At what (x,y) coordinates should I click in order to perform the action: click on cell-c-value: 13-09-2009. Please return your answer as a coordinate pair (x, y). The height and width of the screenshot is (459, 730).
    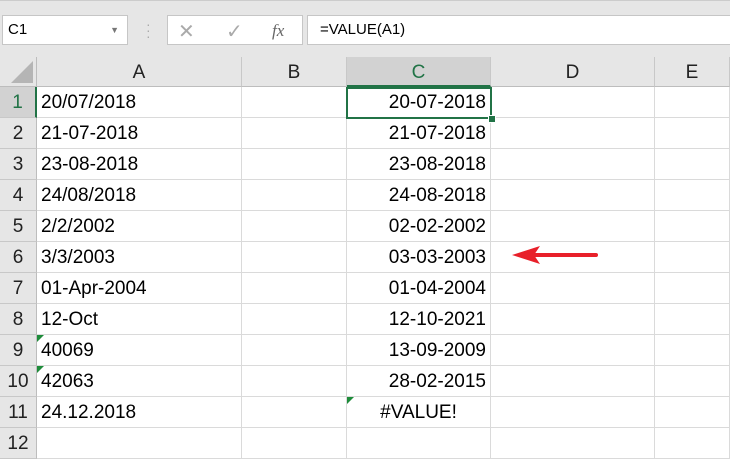
    Looking at the image, I should click on (437, 350).